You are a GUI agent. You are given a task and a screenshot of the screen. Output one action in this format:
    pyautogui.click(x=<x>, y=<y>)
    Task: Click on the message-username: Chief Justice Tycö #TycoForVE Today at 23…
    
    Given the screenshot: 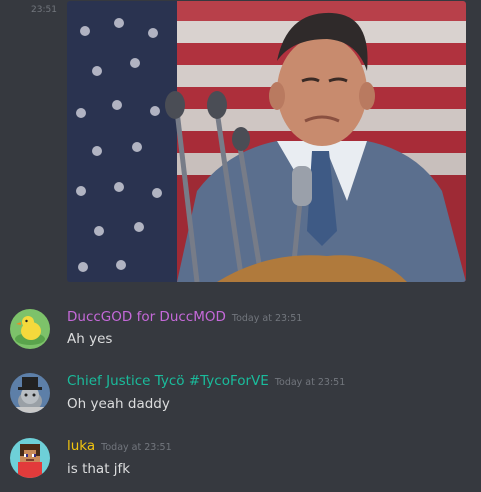 What is the action you would take?
    pyautogui.click(x=206, y=381)
    